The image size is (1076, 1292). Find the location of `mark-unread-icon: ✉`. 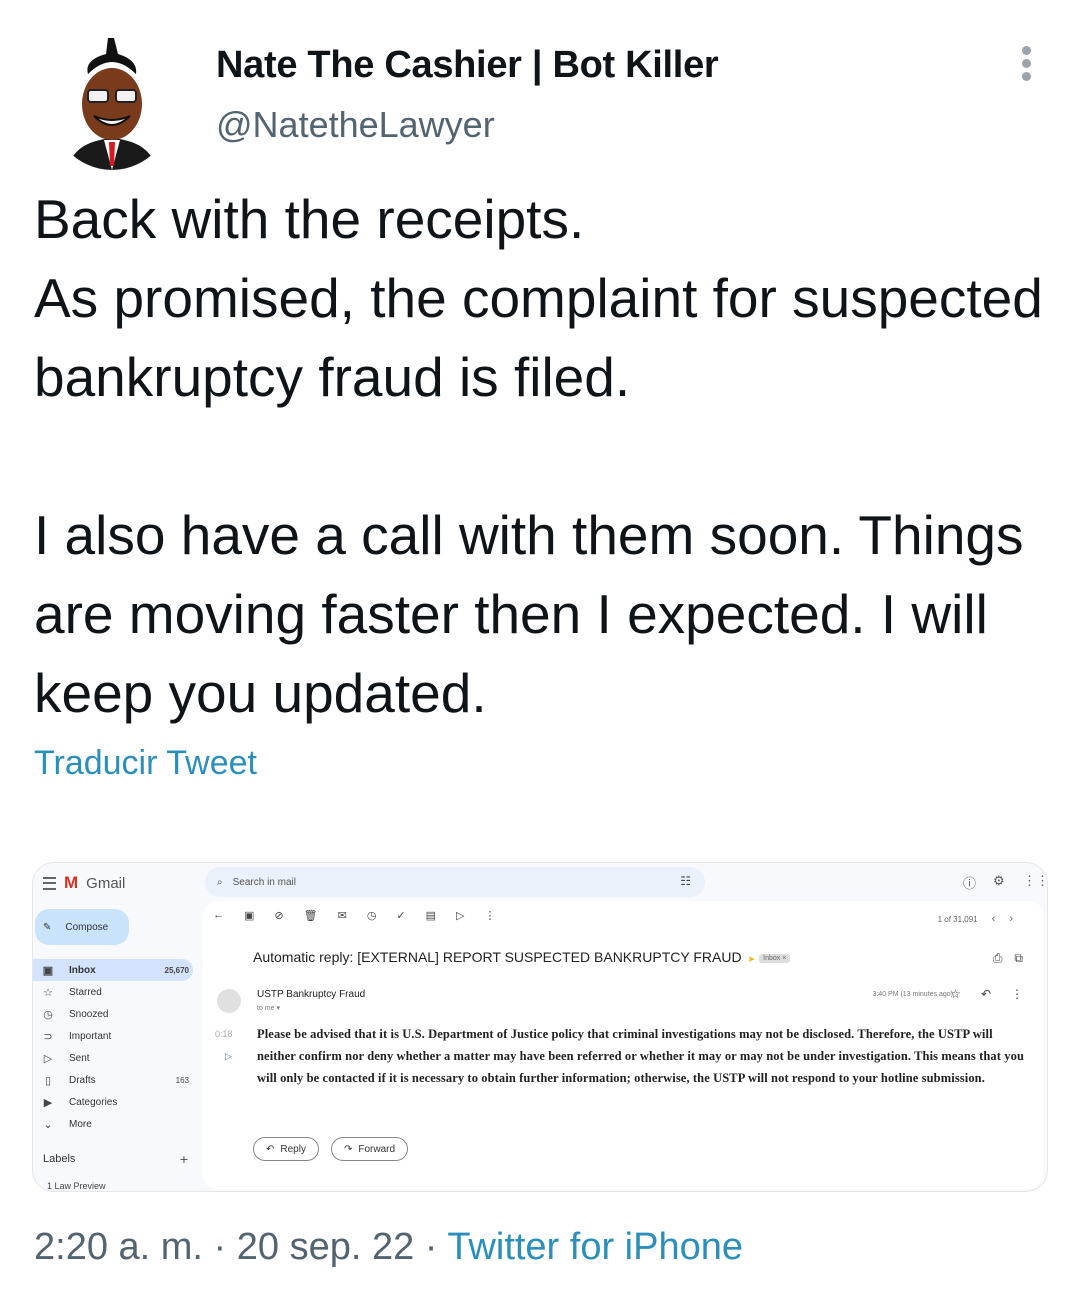

mark-unread-icon: ✉ is located at coordinates (342, 915).